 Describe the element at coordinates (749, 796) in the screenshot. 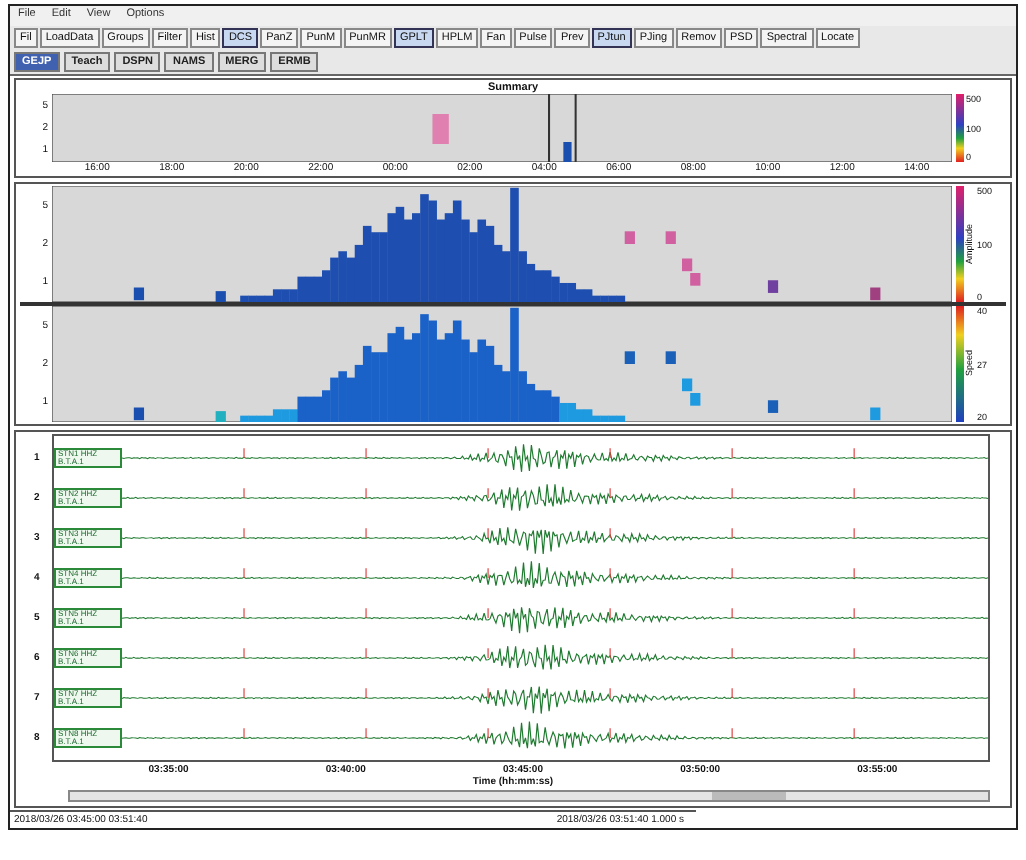

I see `scrollbar-thumb` at that location.